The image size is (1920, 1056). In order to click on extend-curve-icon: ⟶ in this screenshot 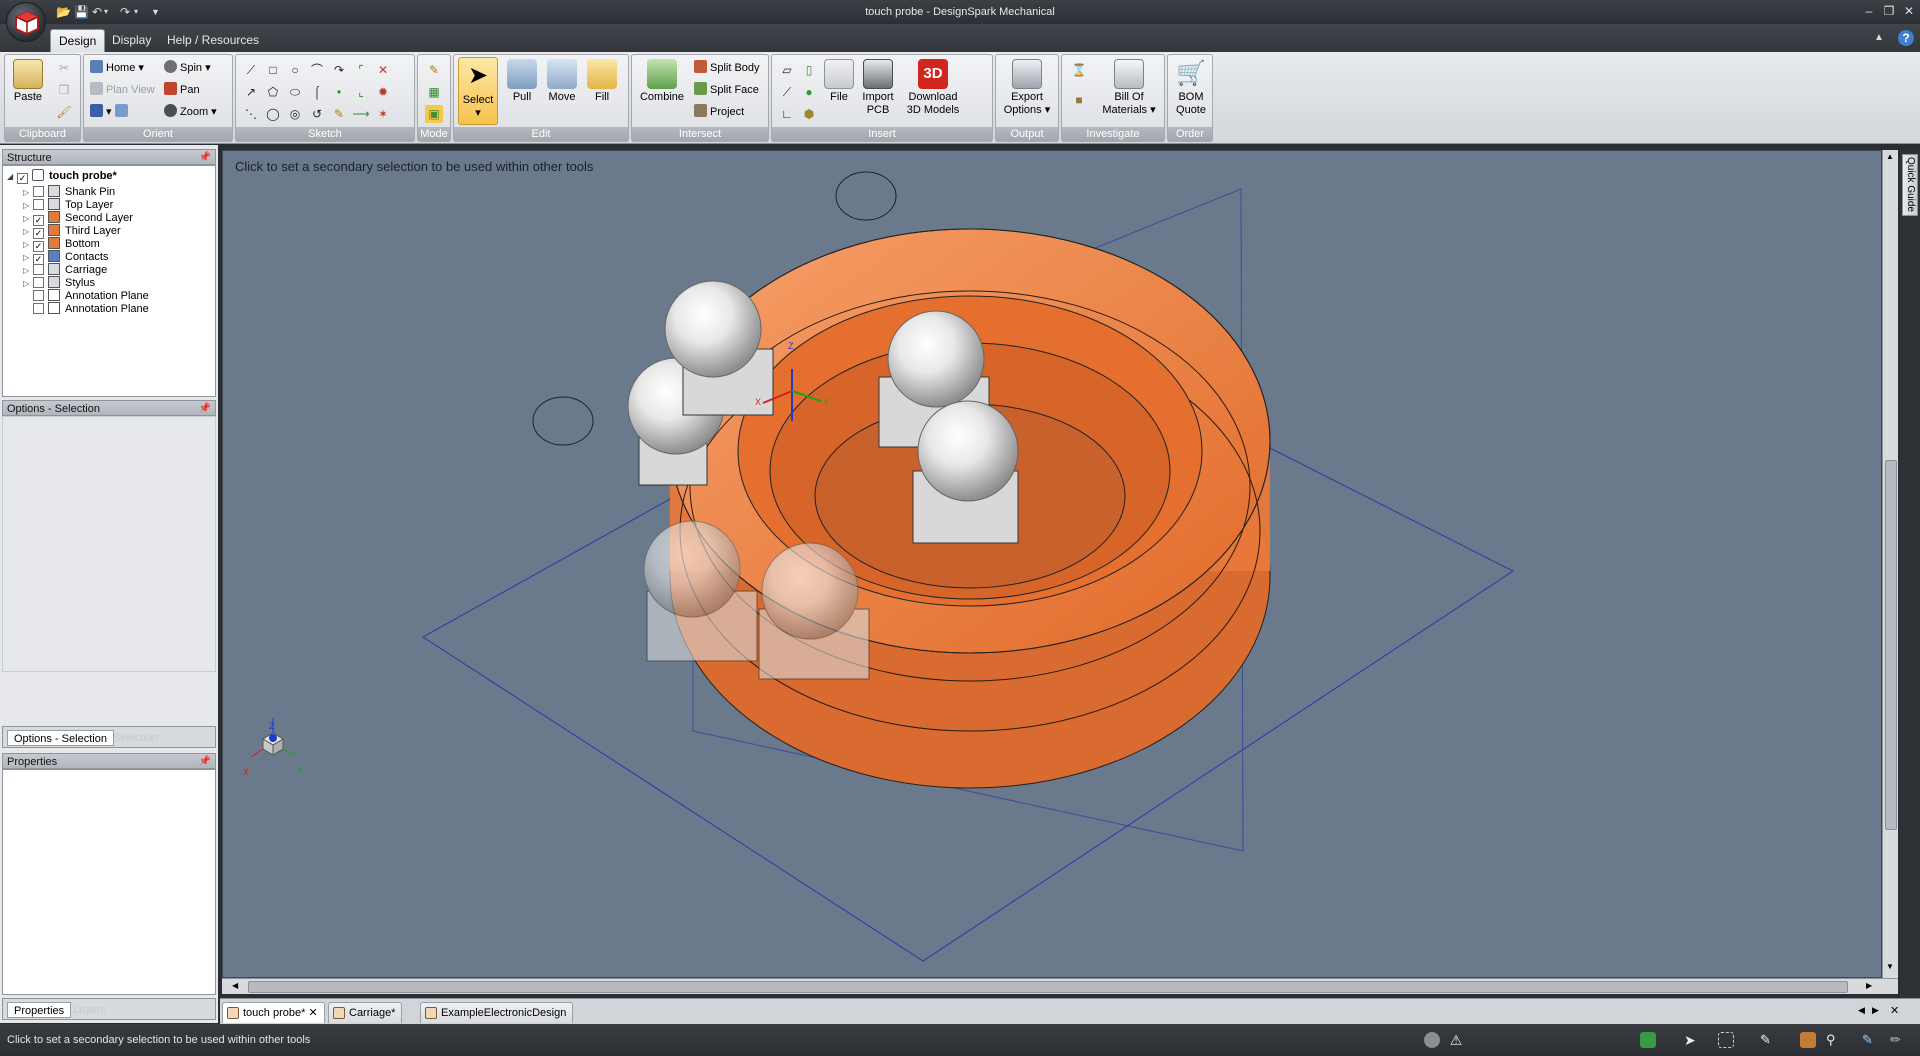, I will do `click(361, 114)`.